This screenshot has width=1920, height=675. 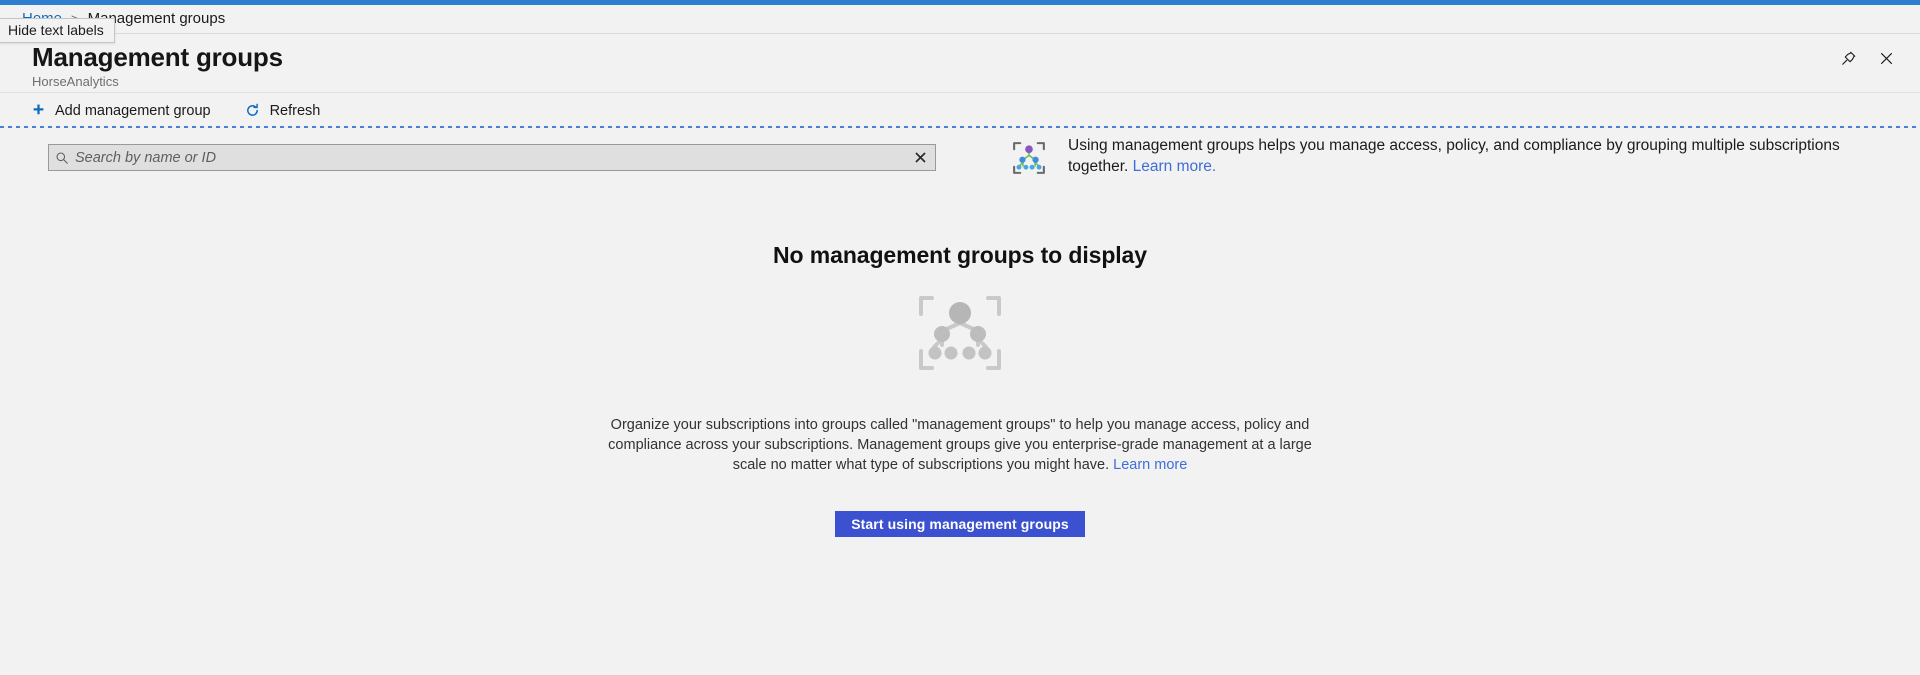 I want to click on close-button, so click(x=1886, y=60).